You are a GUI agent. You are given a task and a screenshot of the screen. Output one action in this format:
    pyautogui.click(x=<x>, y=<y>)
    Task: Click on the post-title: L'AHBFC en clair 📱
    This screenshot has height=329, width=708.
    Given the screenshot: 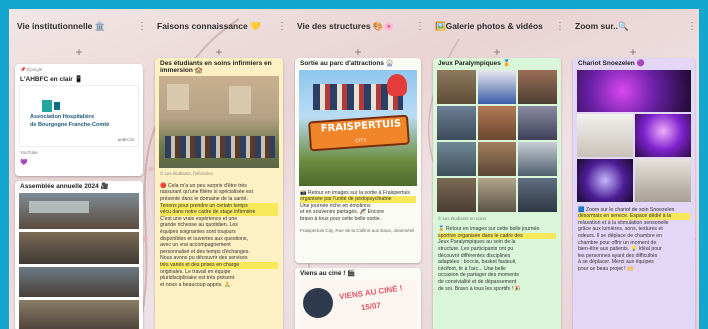 What is the action you would take?
    pyautogui.click(x=51, y=79)
    